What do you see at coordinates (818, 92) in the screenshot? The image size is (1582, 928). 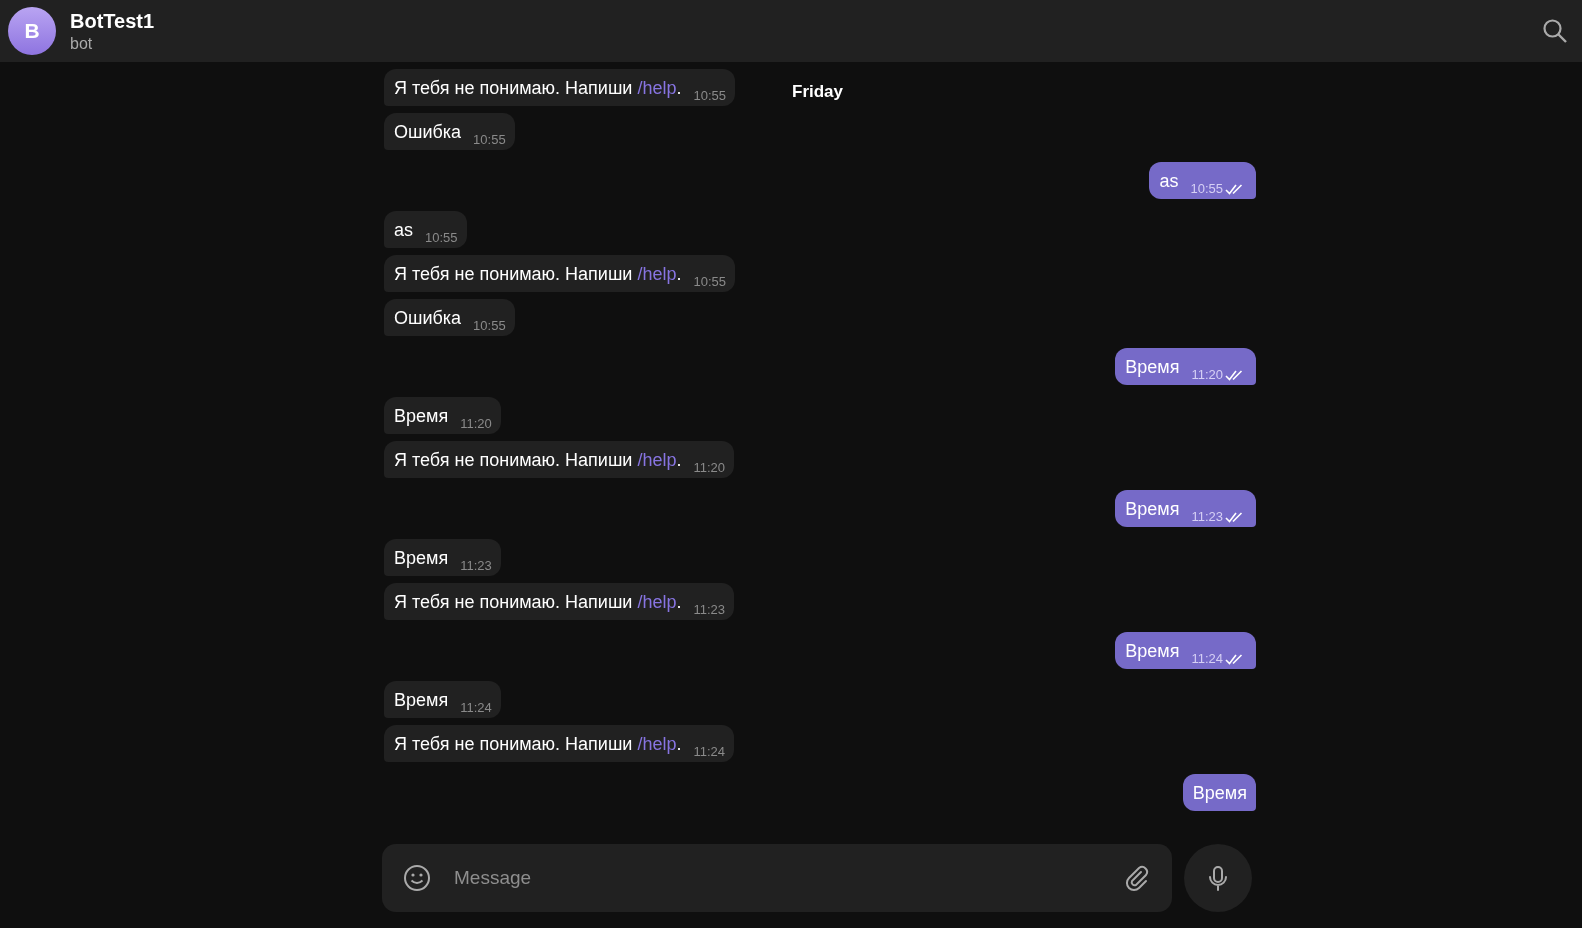 I see `date-label: Friday` at bounding box center [818, 92].